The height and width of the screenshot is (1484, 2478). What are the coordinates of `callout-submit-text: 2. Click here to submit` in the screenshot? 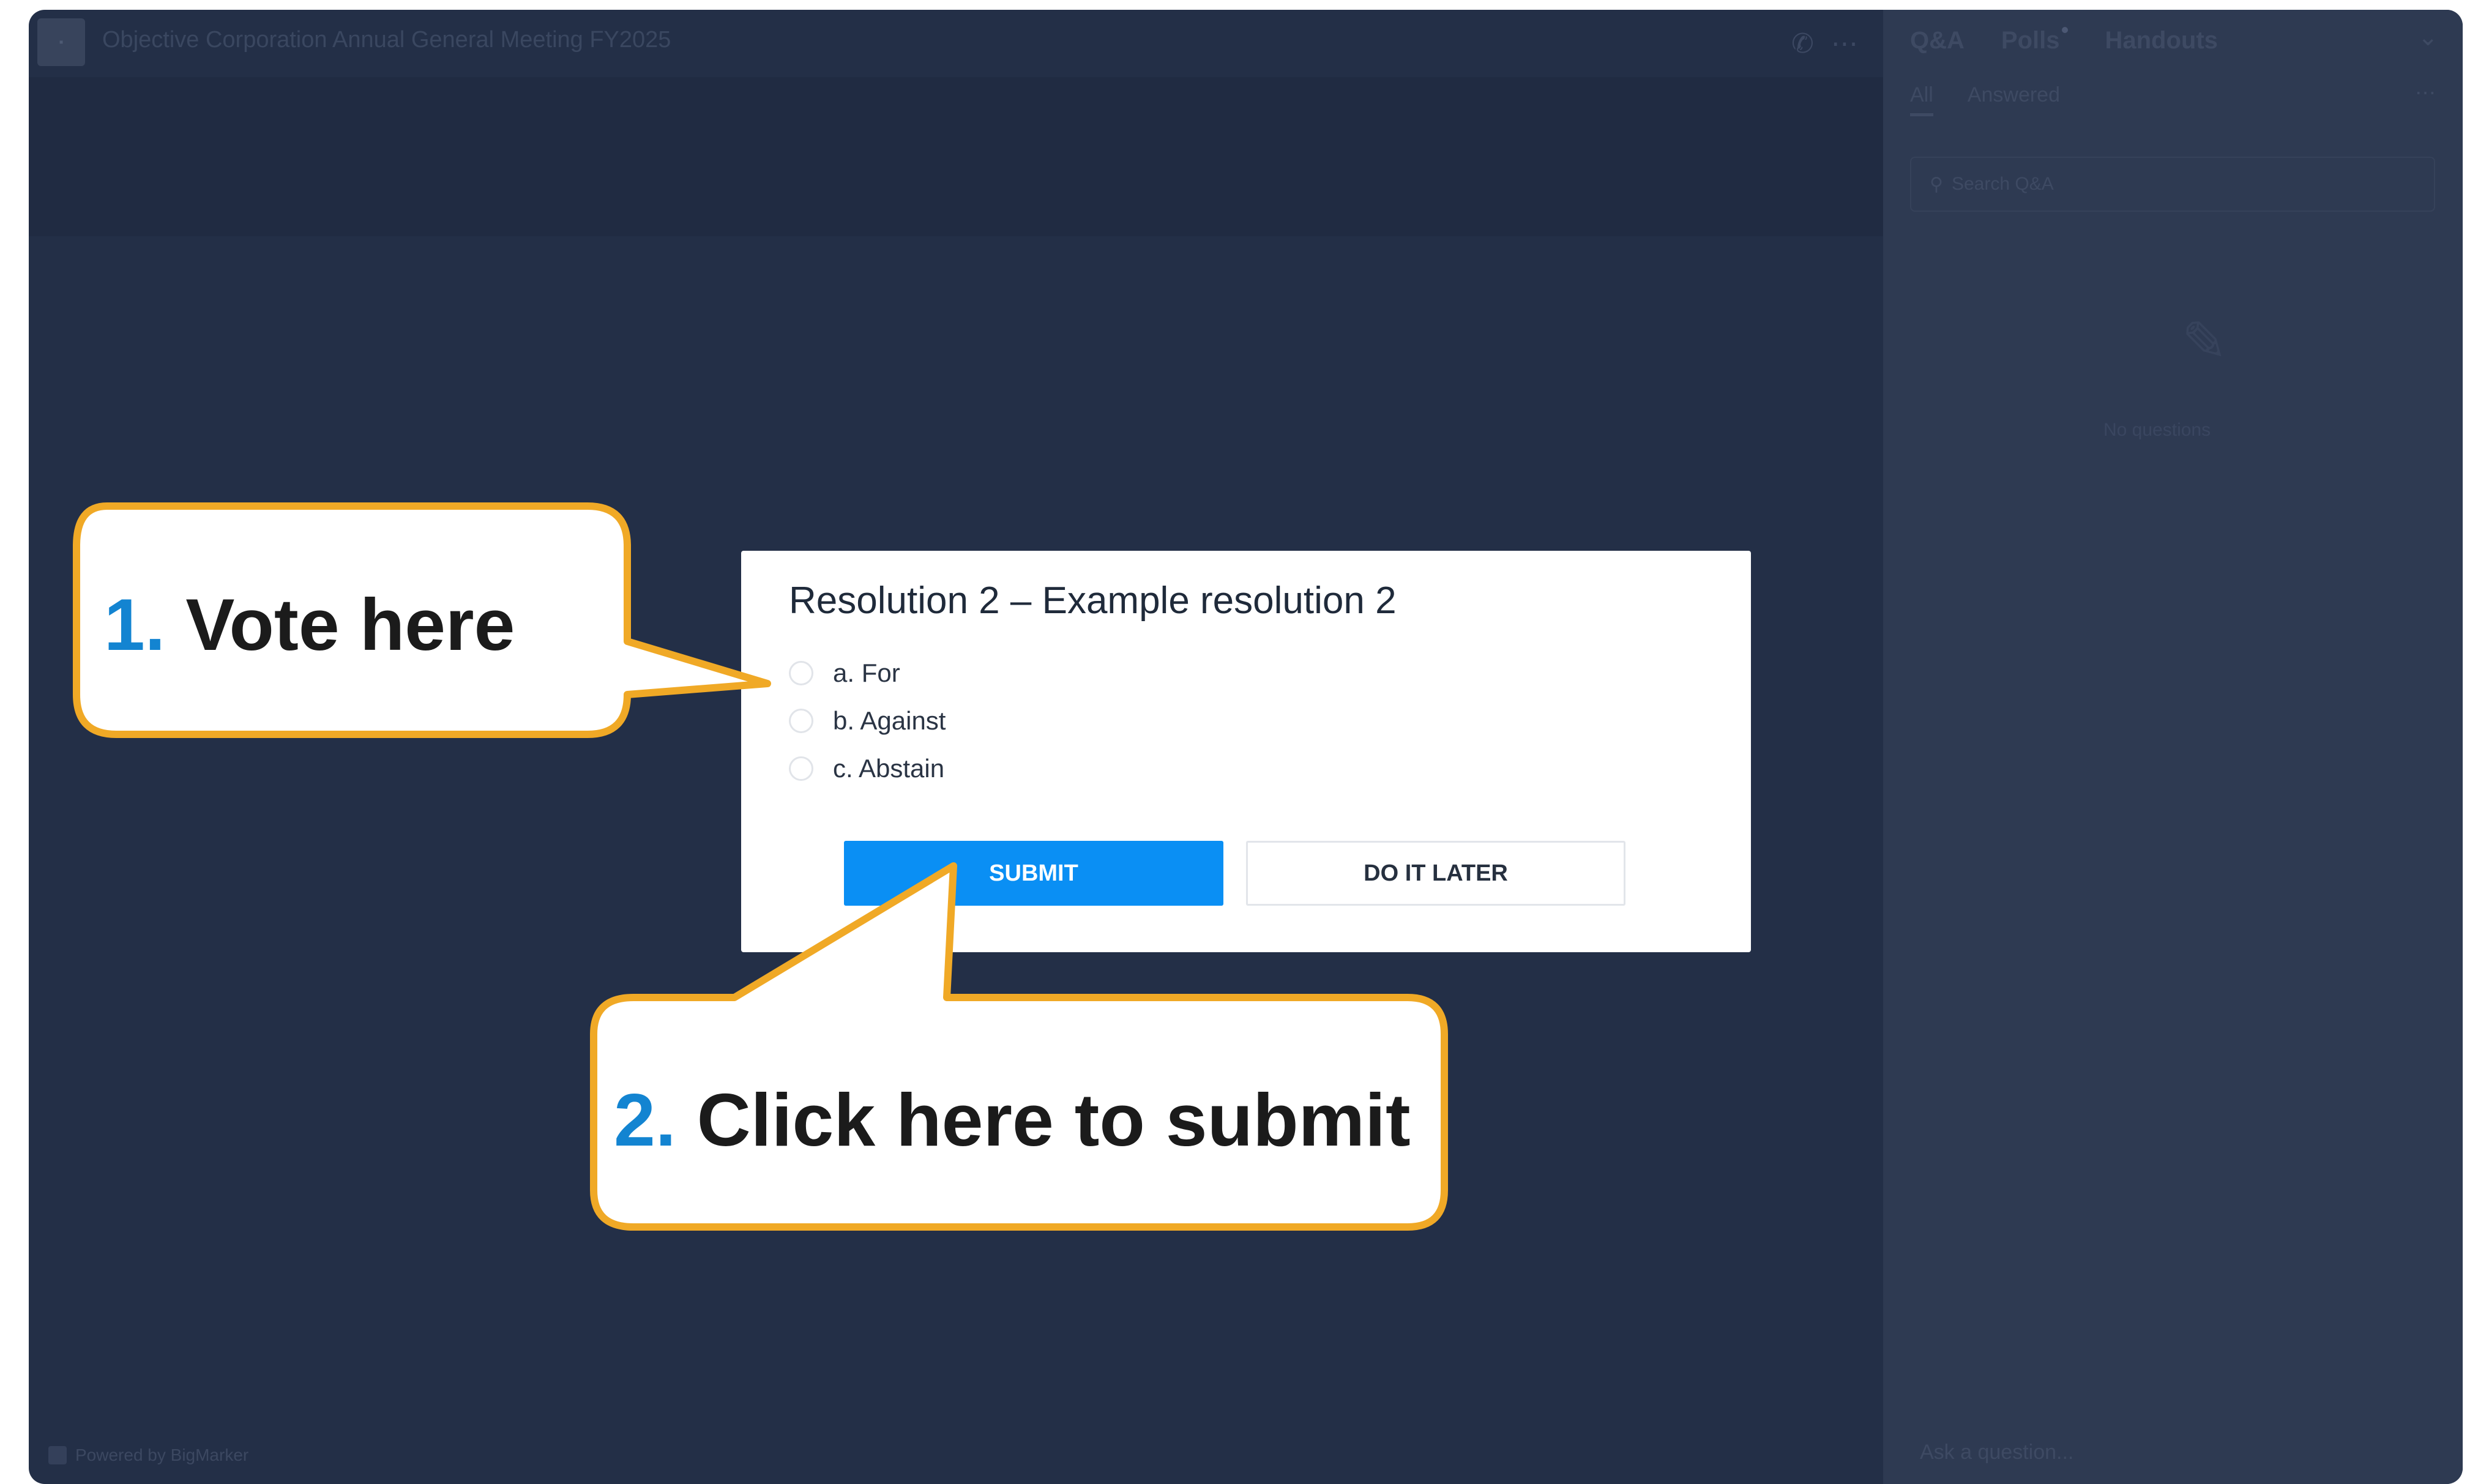 It's located at (1012, 1120).